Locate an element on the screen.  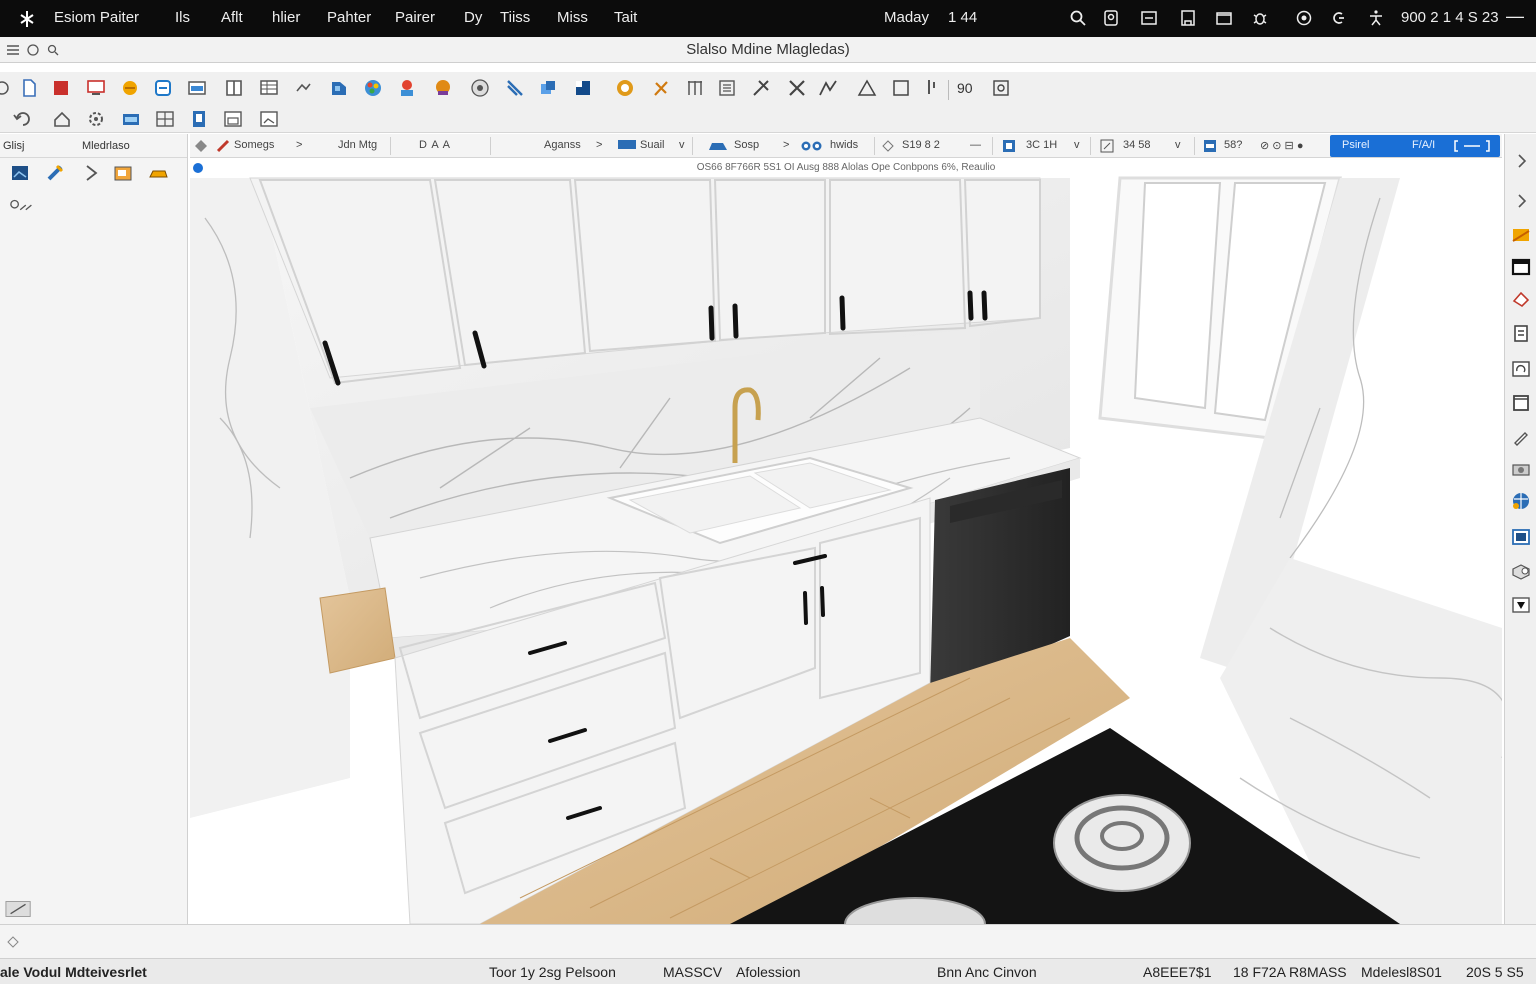
menu-pahter: Pahter is located at coordinates (349, 17).